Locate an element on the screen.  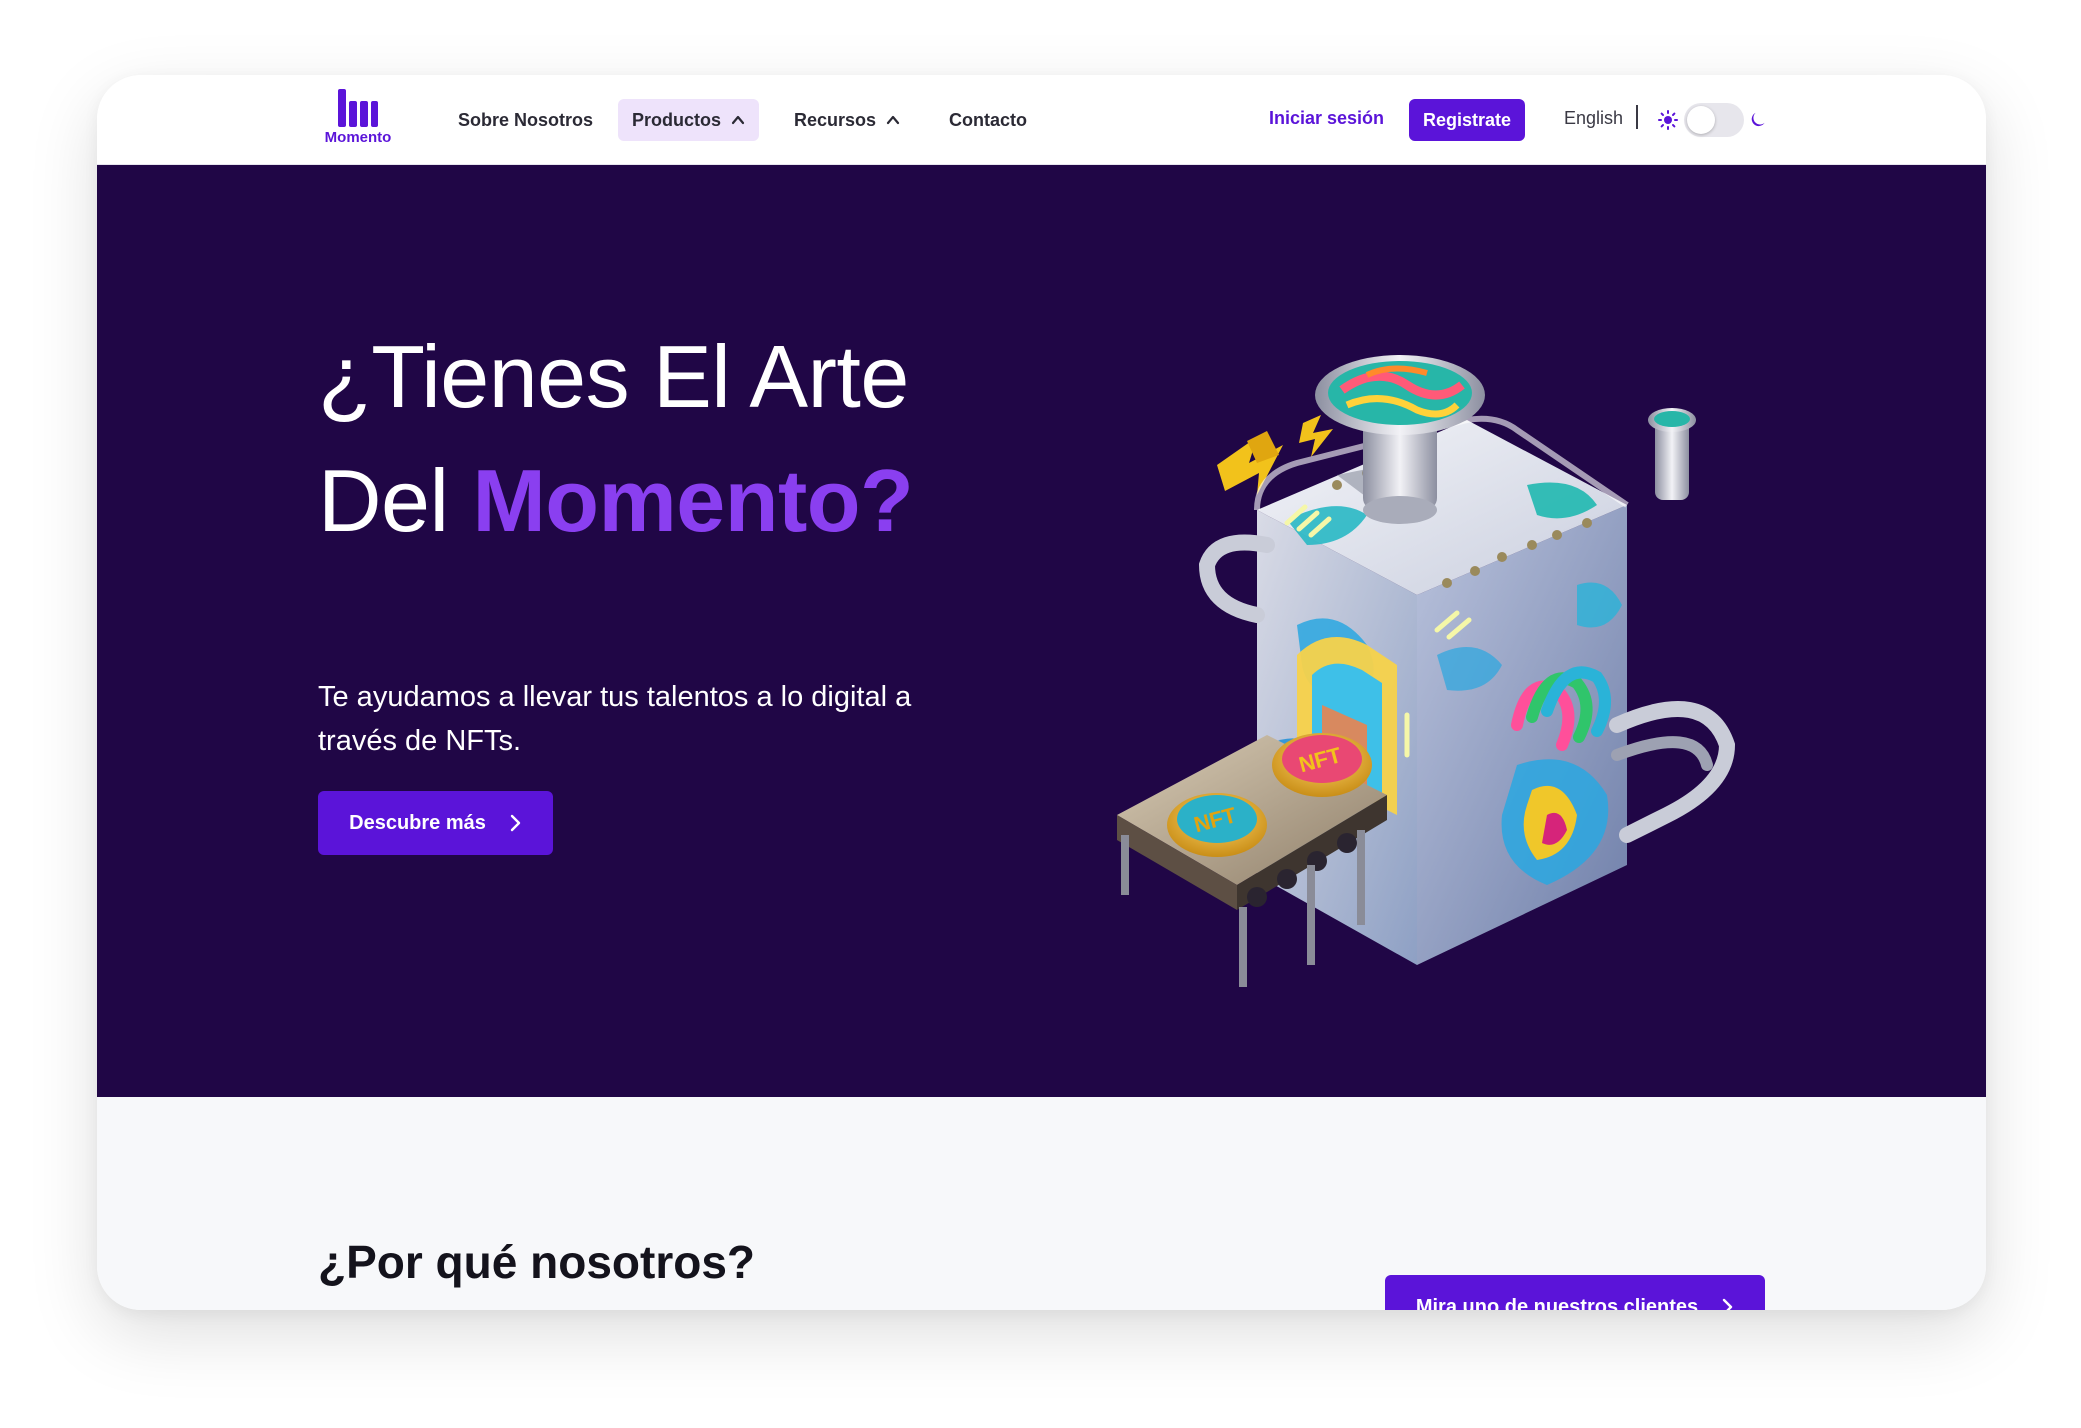
client-button-label: Mira uno de nuestros clientes is located at coordinates (1557, 1303).